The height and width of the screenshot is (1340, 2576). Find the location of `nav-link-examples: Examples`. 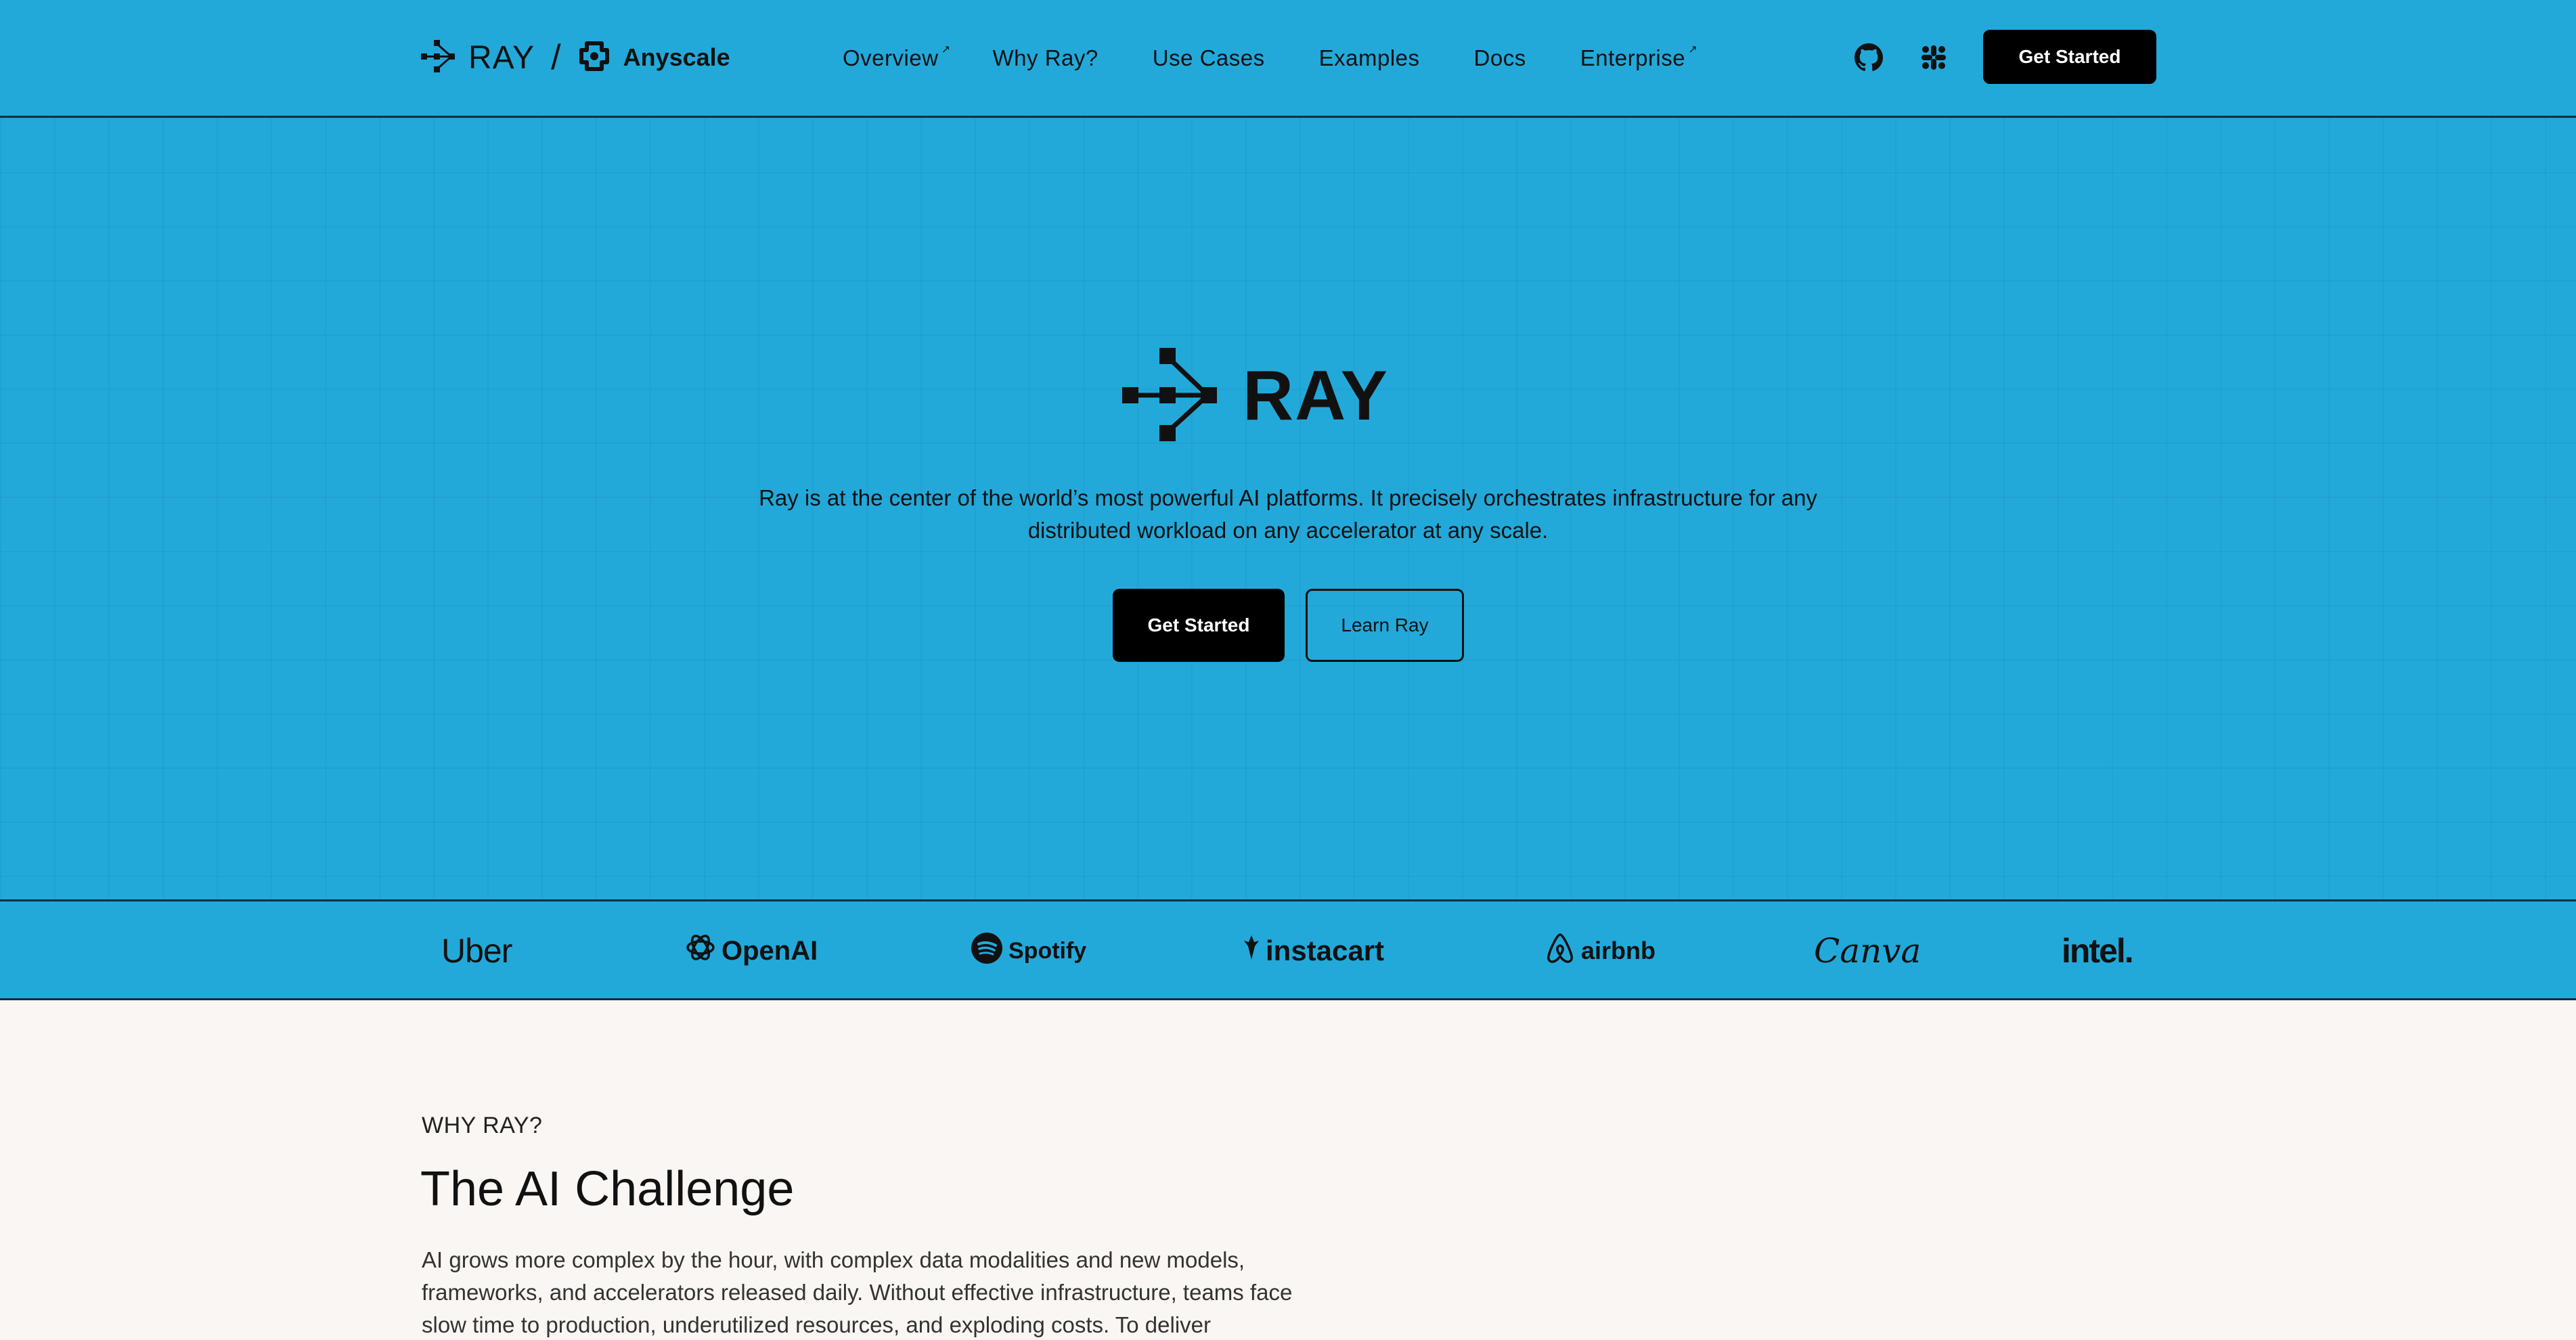

nav-link-examples: Examples is located at coordinates (1369, 58).